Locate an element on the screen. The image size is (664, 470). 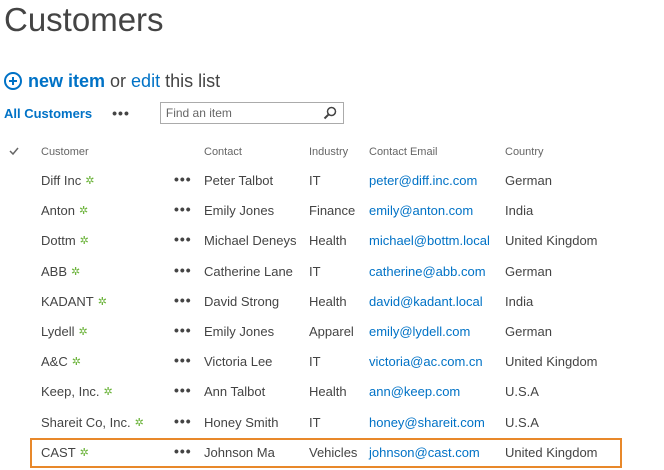
customer-name: Lydell is located at coordinates (57, 331).